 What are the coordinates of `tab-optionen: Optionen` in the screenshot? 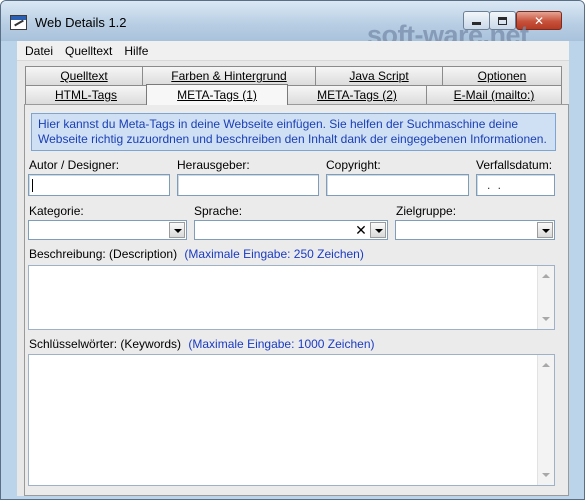 It's located at (502, 75).